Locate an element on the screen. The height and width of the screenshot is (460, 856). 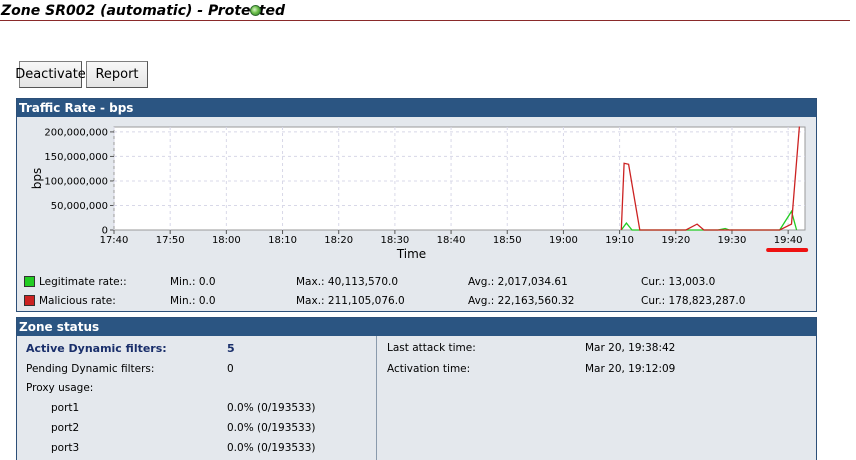
zone-divider is located at coordinates (376, 398).